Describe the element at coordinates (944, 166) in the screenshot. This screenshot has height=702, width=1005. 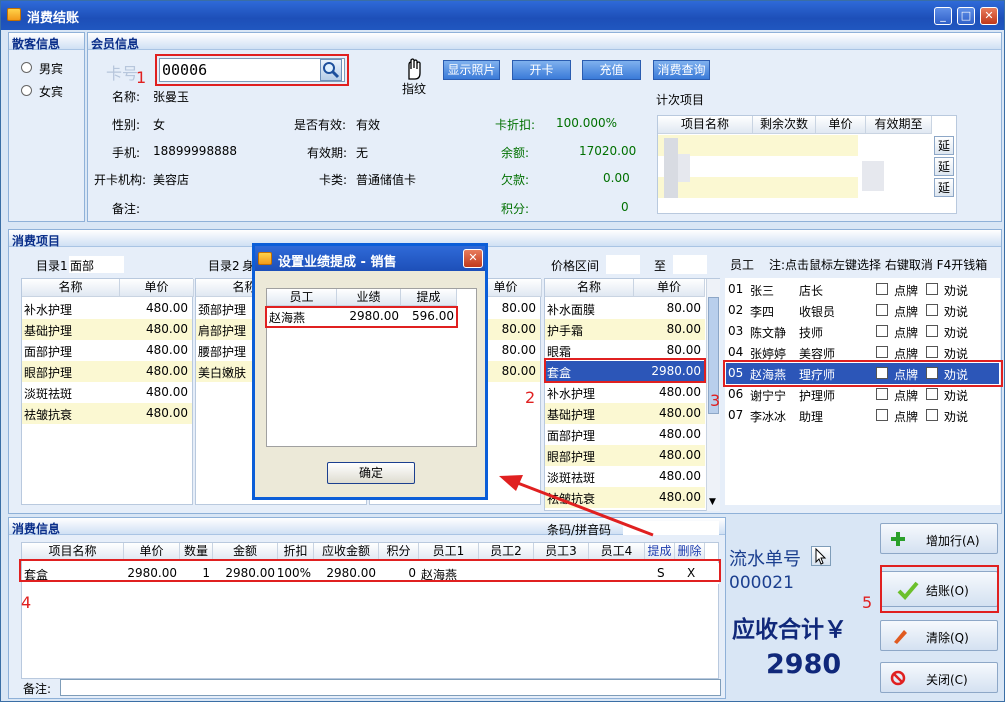
I see `extend-button-2: 延` at that location.